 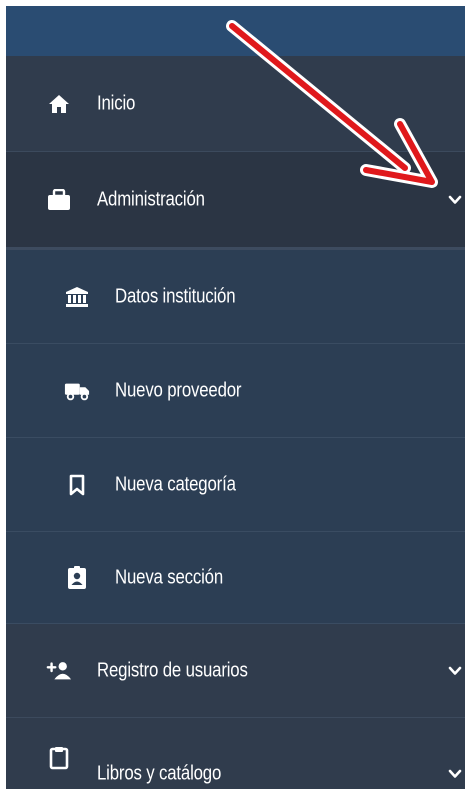 I want to click on submenu-item-label: Datos institución, so click(x=175, y=296).